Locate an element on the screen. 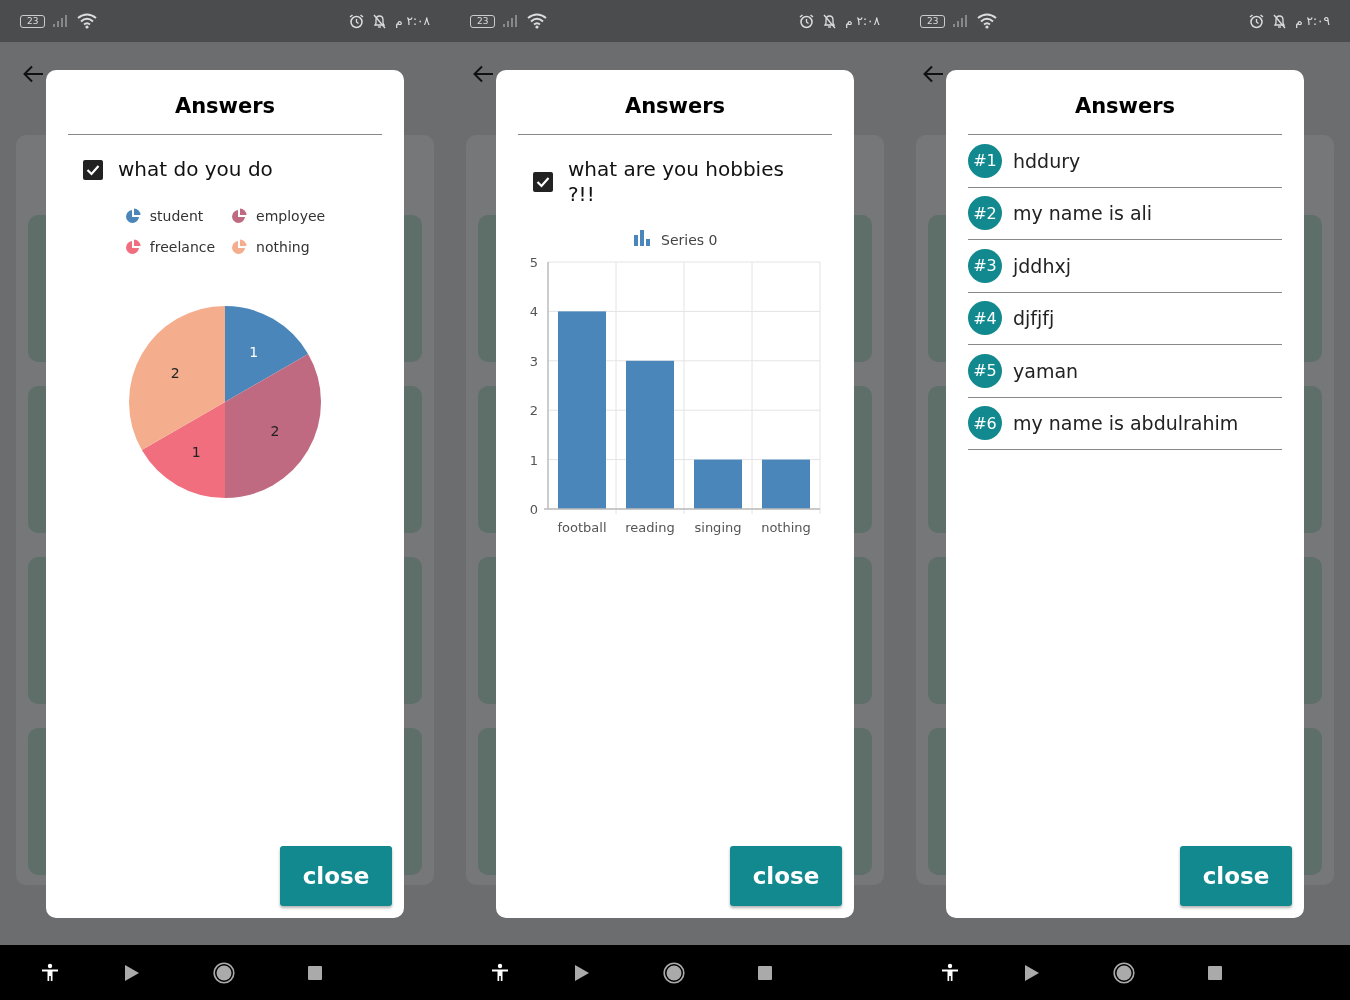 This screenshot has height=1000, width=1350. answer-text: my name is abdulrahim is located at coordinates (1126, 423).